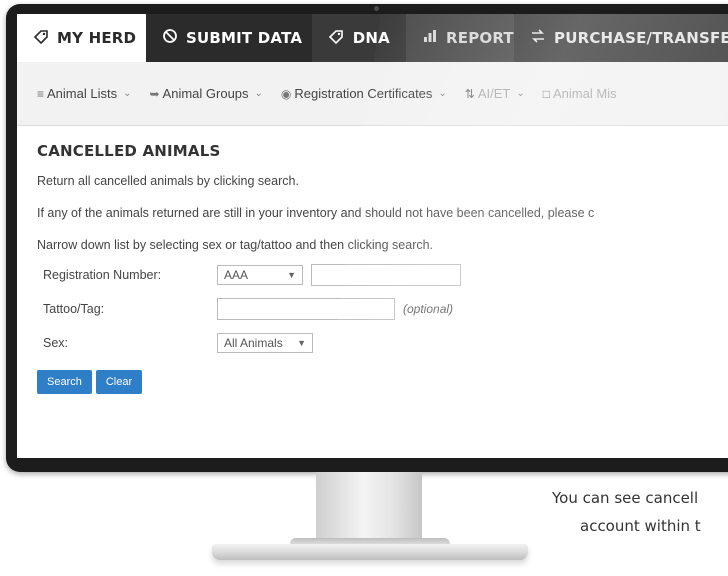  I want to click on clear-button: Clear, so click(119, 382).